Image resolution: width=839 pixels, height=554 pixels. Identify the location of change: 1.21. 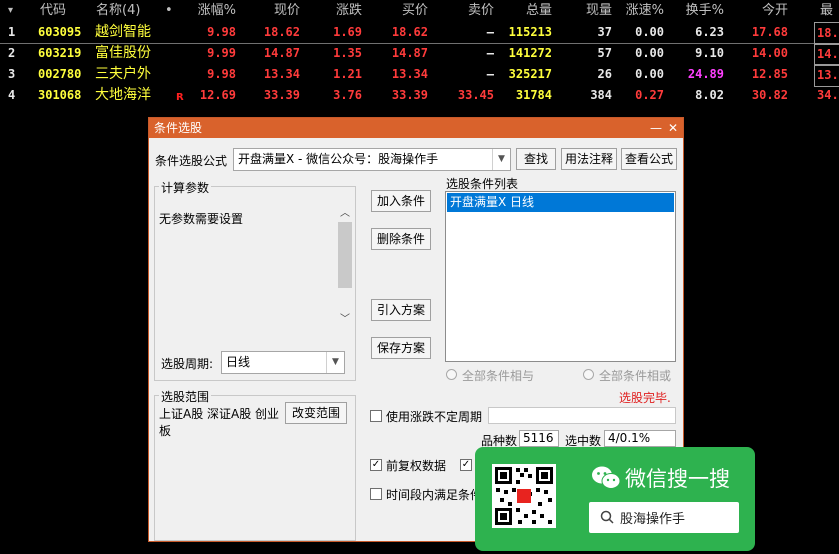
(347, 74).